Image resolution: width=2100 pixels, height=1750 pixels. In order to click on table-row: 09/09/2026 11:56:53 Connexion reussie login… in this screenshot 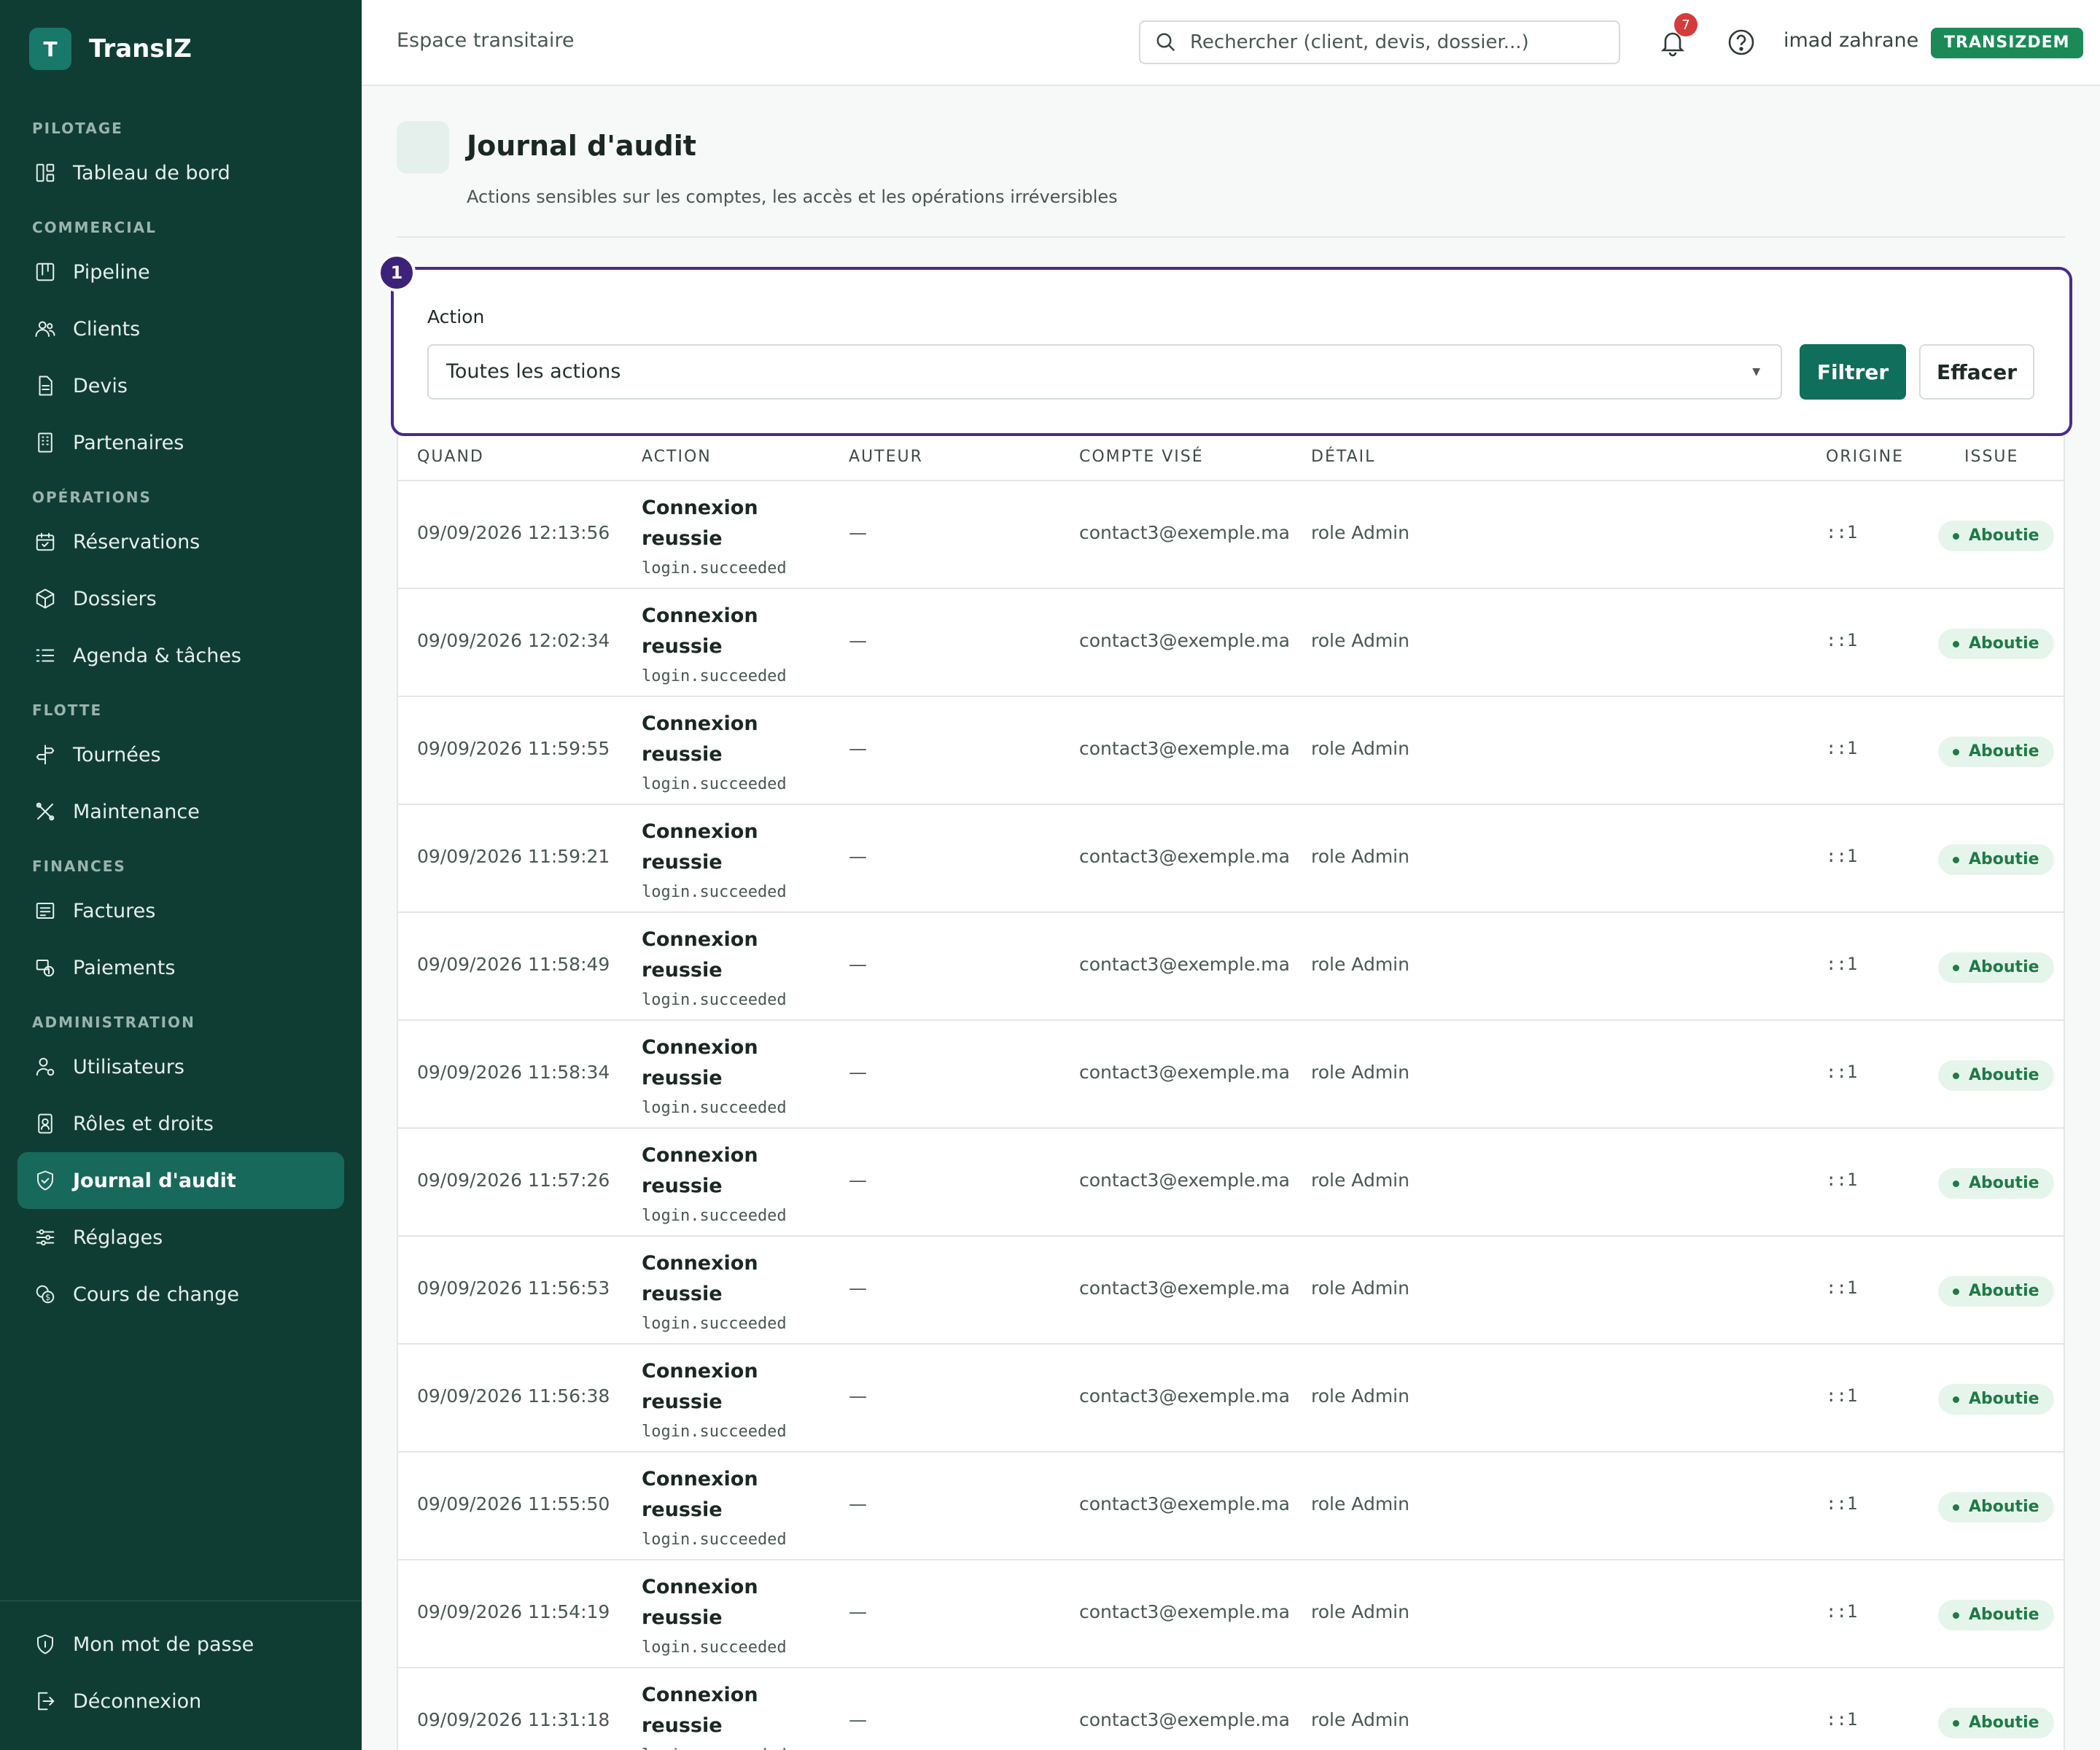, I will do `click(1231, 1291)`.